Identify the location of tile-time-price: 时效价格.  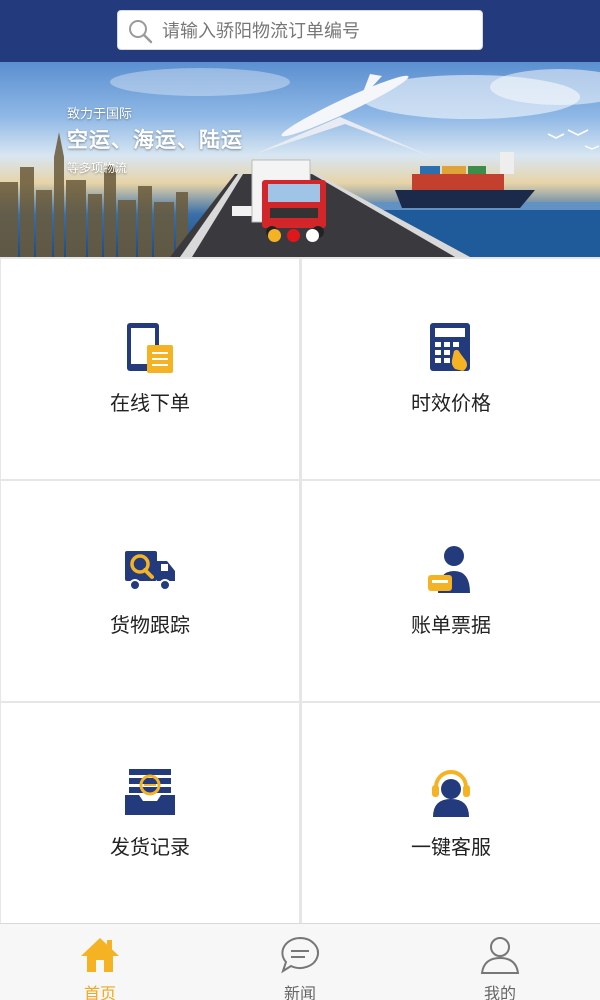
(451, 369).